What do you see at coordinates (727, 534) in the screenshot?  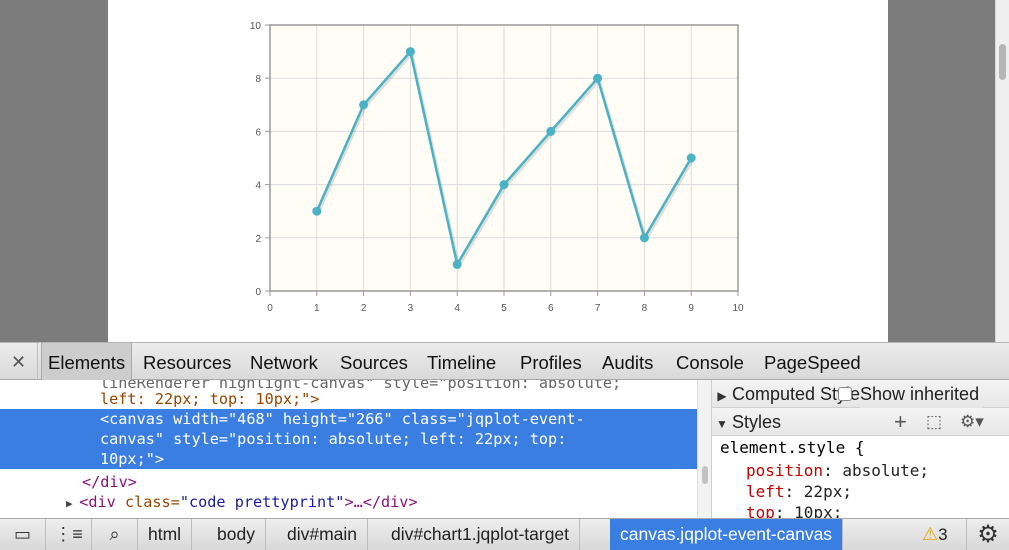 I see `breadcrumb-canvas: canvas.jqplot-event-canvas` at bounding box center [727, 534].